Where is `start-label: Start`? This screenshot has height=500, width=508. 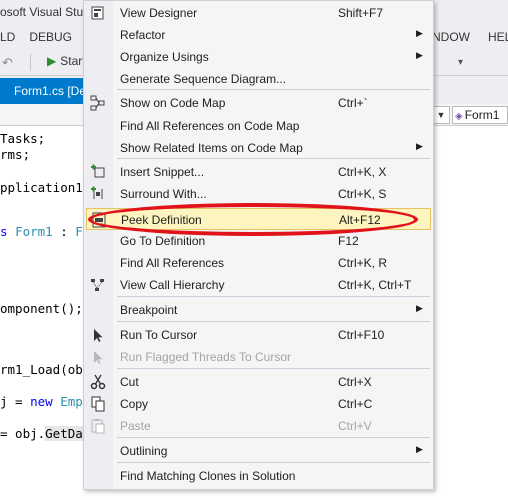
start-label: Start is located at coordinates (73, 61).